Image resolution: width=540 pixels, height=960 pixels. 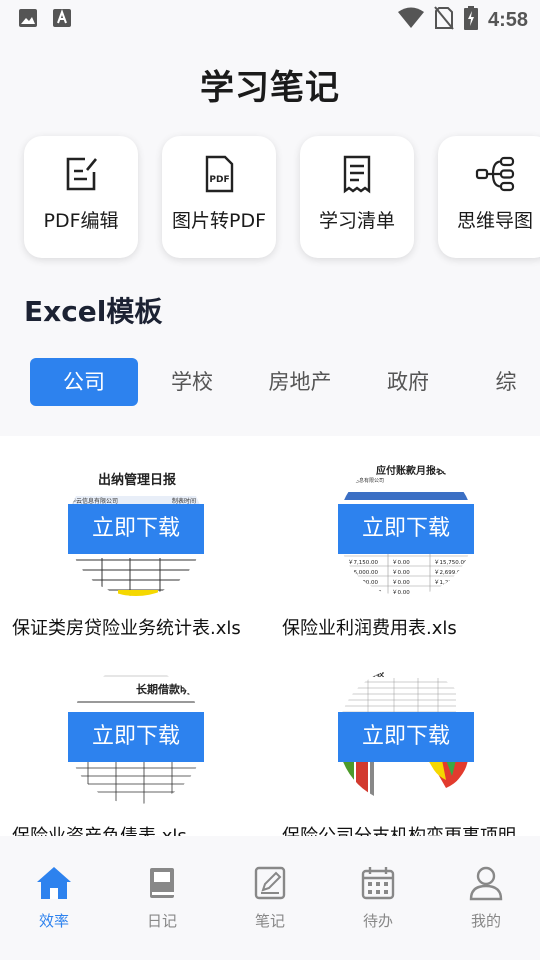 I want to click on nav-profile: 我的, so click(x=486, y=898).